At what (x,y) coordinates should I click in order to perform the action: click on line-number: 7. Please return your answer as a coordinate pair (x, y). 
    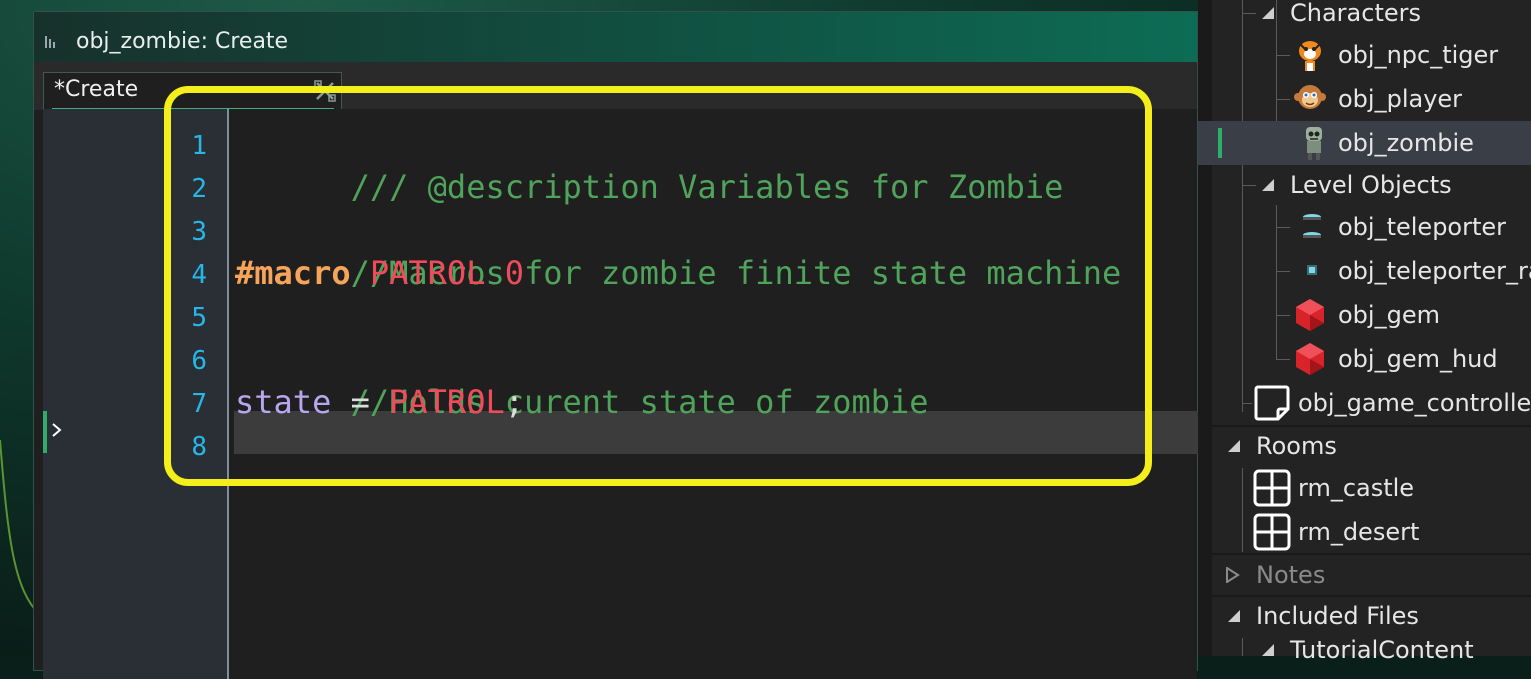
    Looking at the image, I should click on (199, 404).